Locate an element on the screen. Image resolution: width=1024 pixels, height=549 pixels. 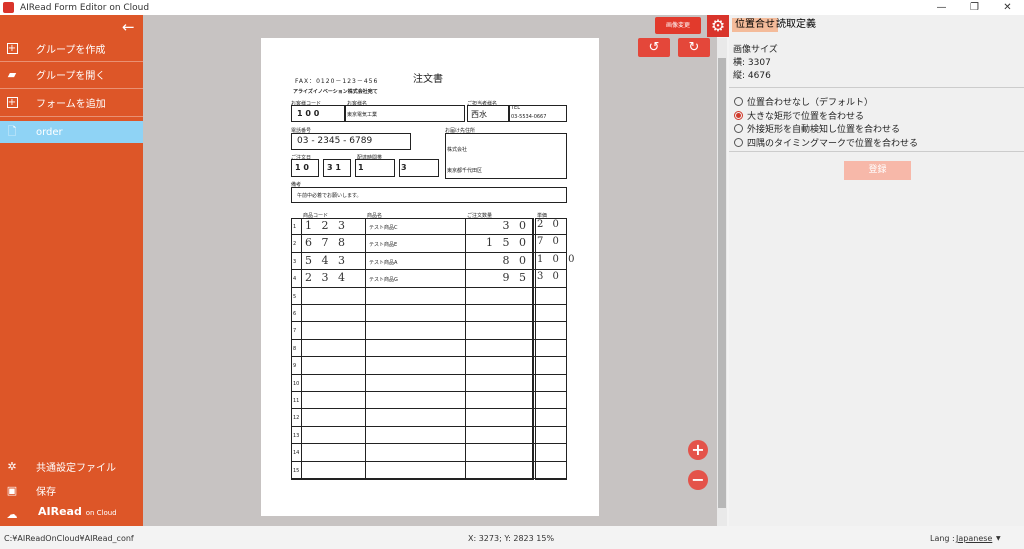
table-row: 10 is located at coordinates (429, 383).